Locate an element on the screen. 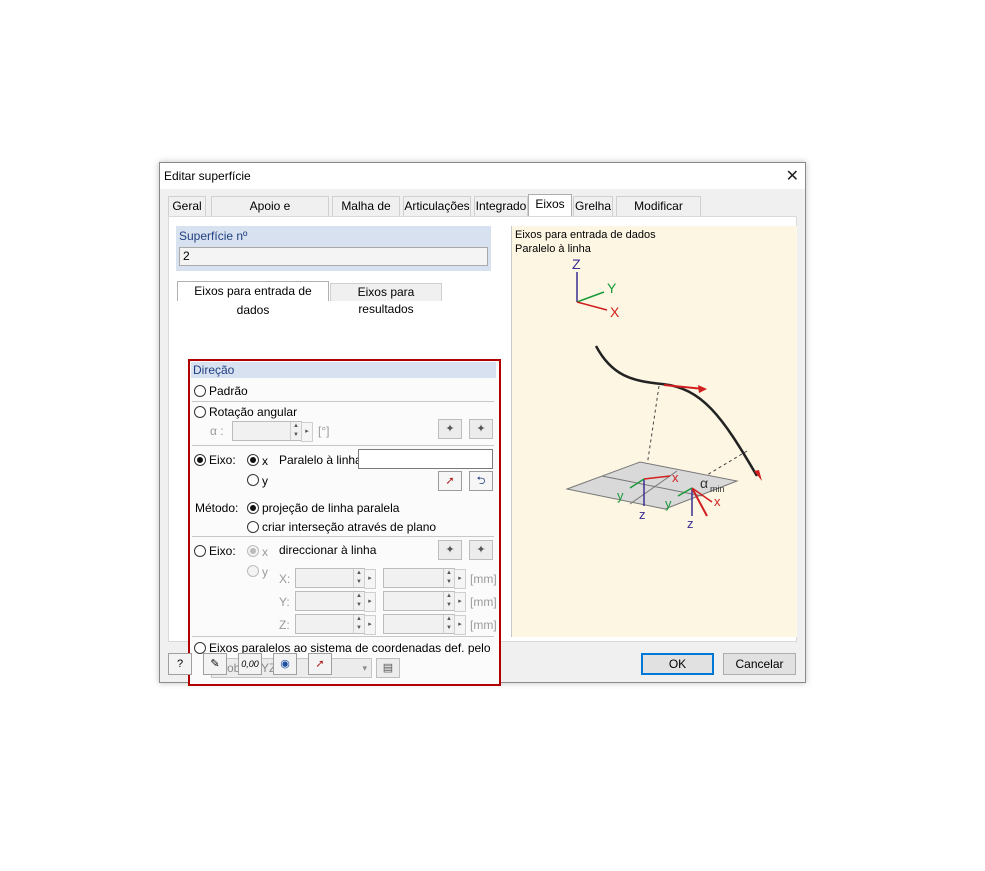  coord-z-spinner2: ▲ ▼ ▸ is located at coordinates (424, 624).